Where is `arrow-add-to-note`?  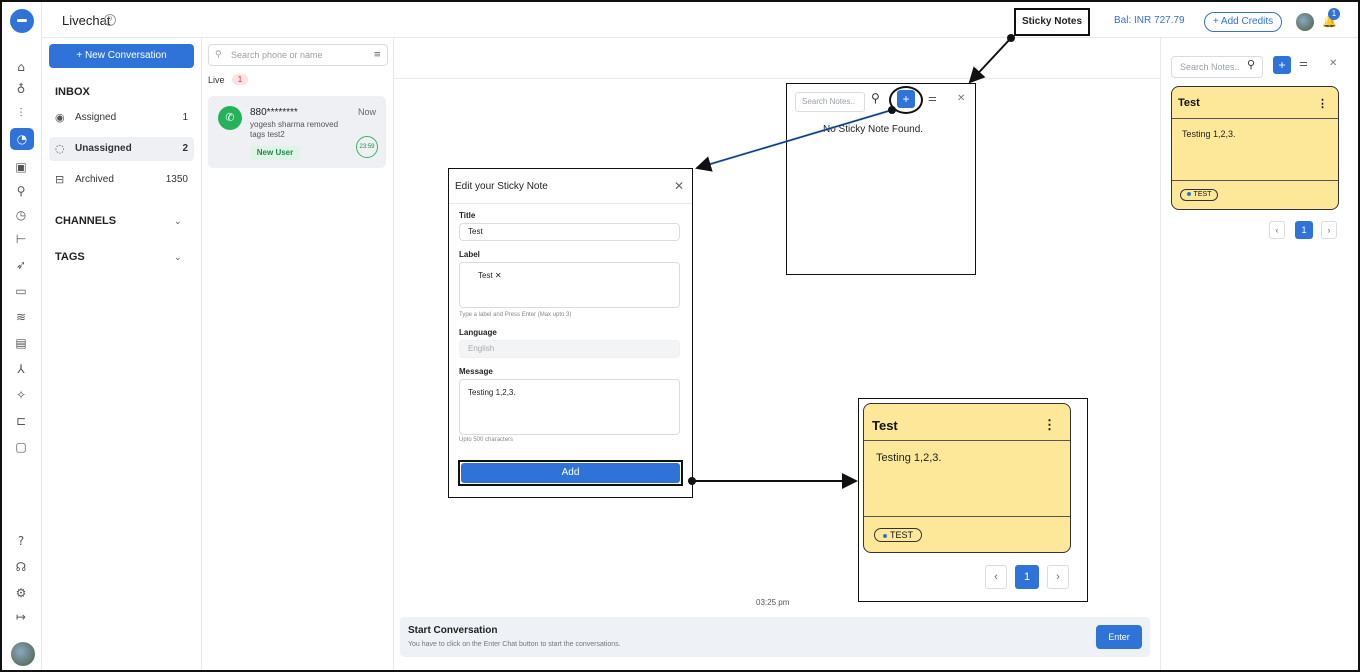 arrow-add-to-note is located at coordinates (773, 481).